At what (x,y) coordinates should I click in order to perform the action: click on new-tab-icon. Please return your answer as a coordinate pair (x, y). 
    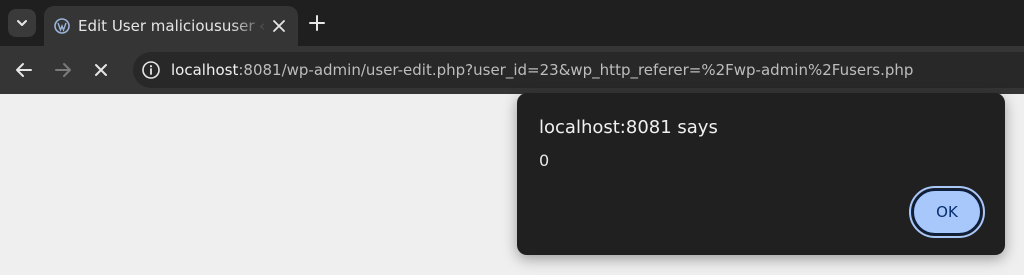
    Looking at the image, I should click on (317, 23).